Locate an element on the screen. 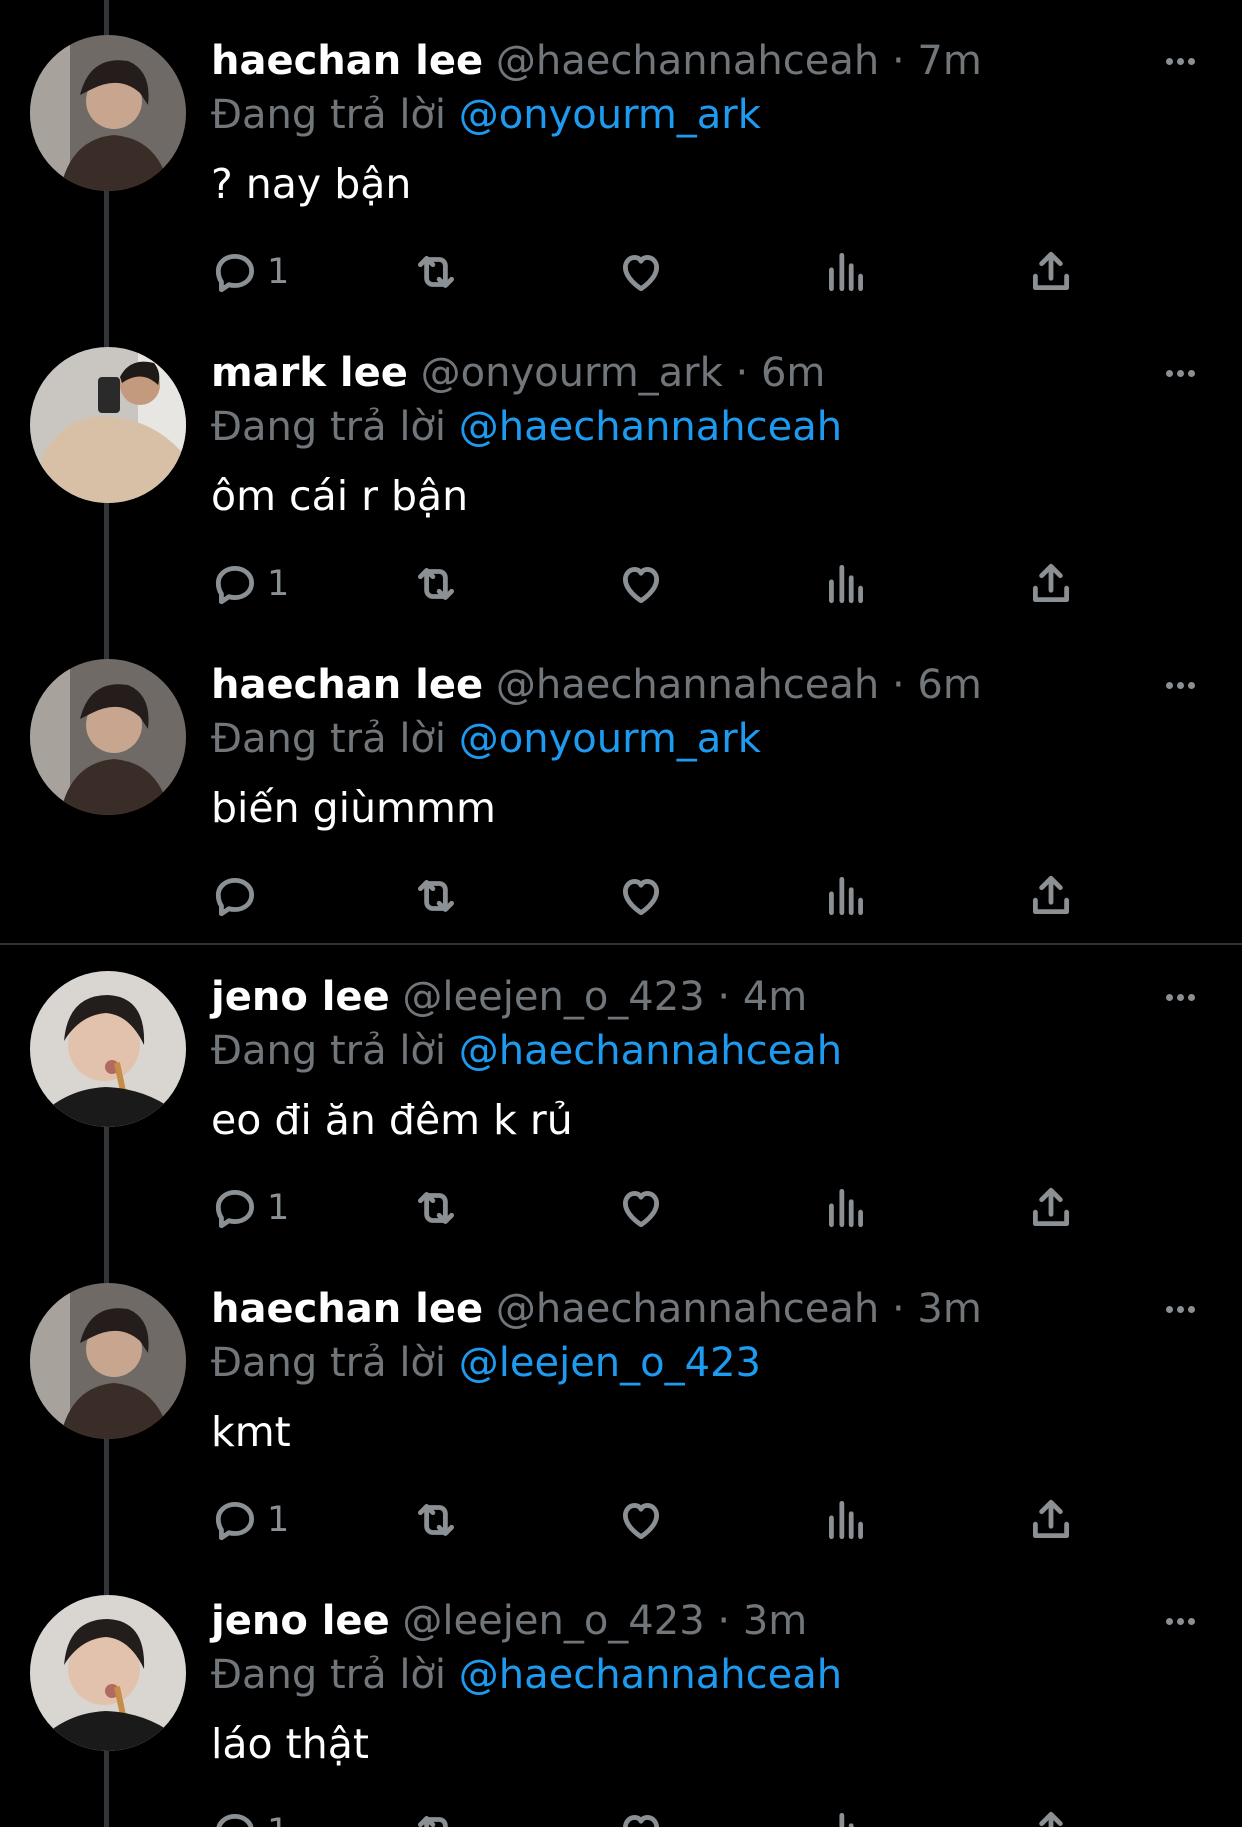  tweet-text: ôm cái r bận is located at coordinates (340, 496).